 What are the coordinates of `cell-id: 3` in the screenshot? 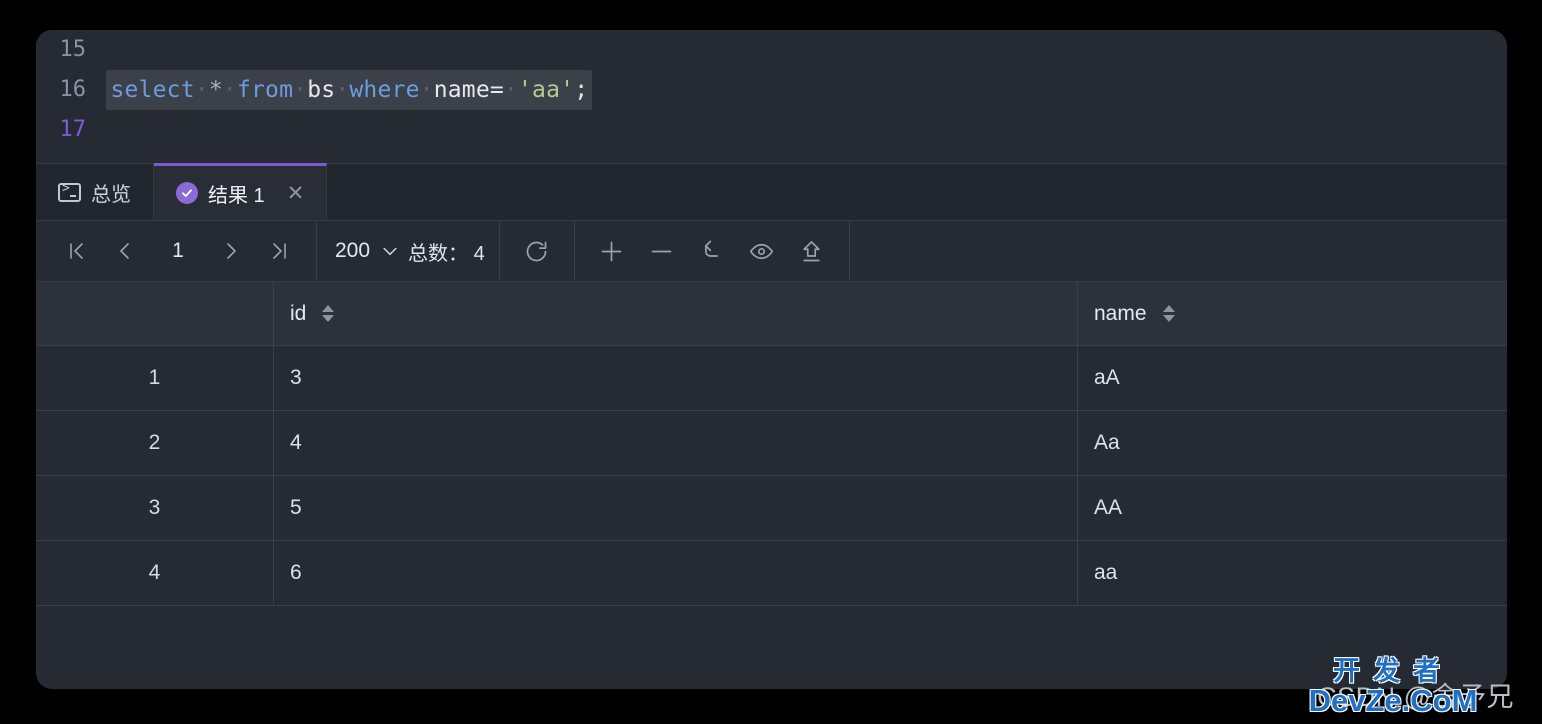 It's located at (676, 378).